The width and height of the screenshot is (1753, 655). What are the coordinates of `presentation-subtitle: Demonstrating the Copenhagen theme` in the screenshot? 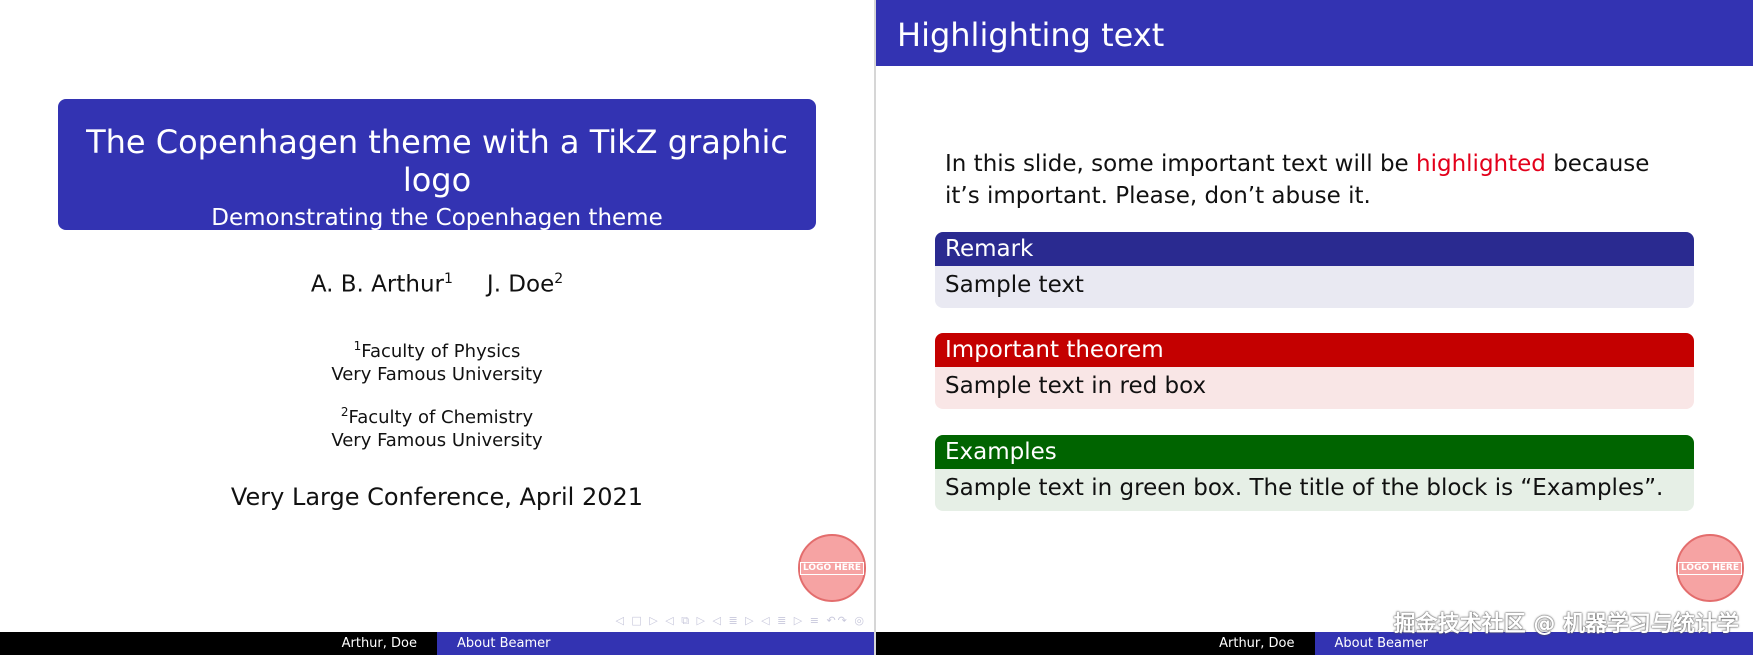 It's located at (437, 218).